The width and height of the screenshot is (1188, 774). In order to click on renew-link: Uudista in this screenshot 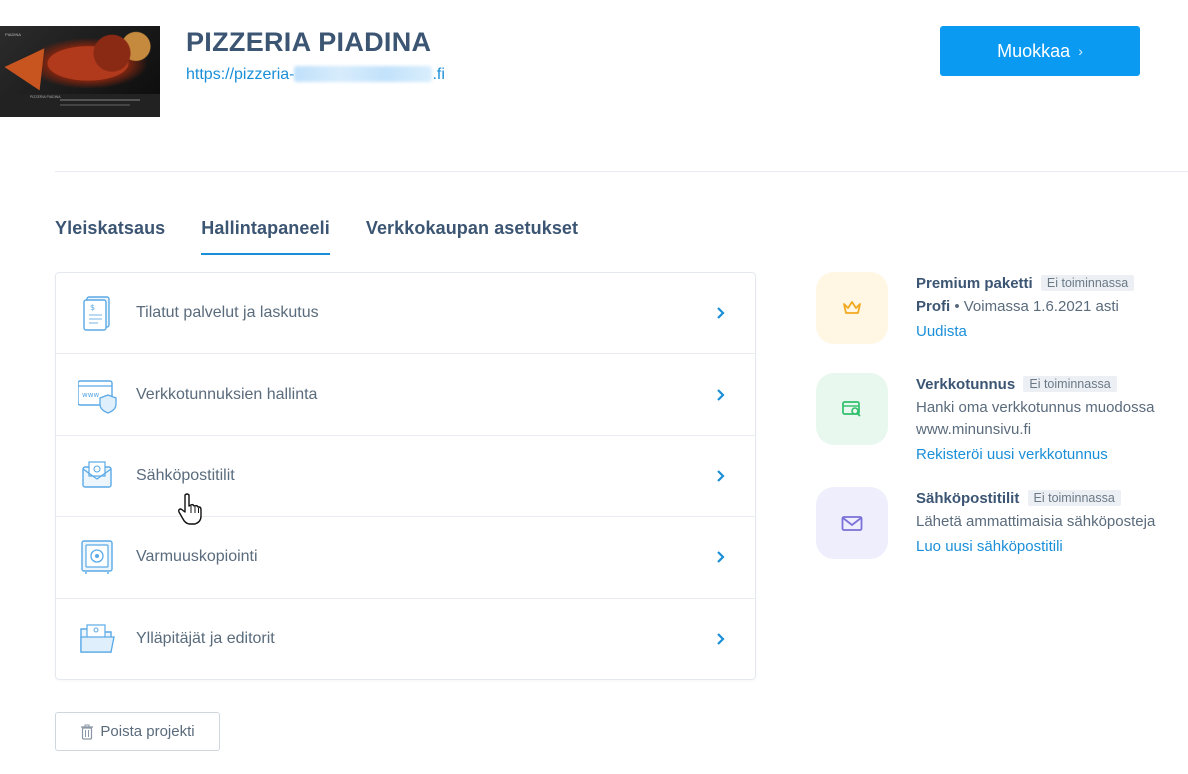, I will do `click(941, 331)`.